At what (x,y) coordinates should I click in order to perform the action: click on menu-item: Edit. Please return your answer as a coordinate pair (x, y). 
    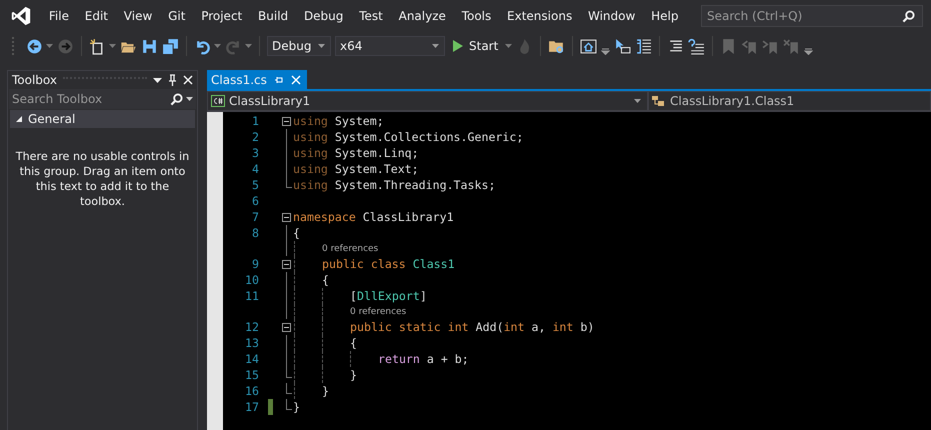
    Looking at the image, I should click on (96, 16).